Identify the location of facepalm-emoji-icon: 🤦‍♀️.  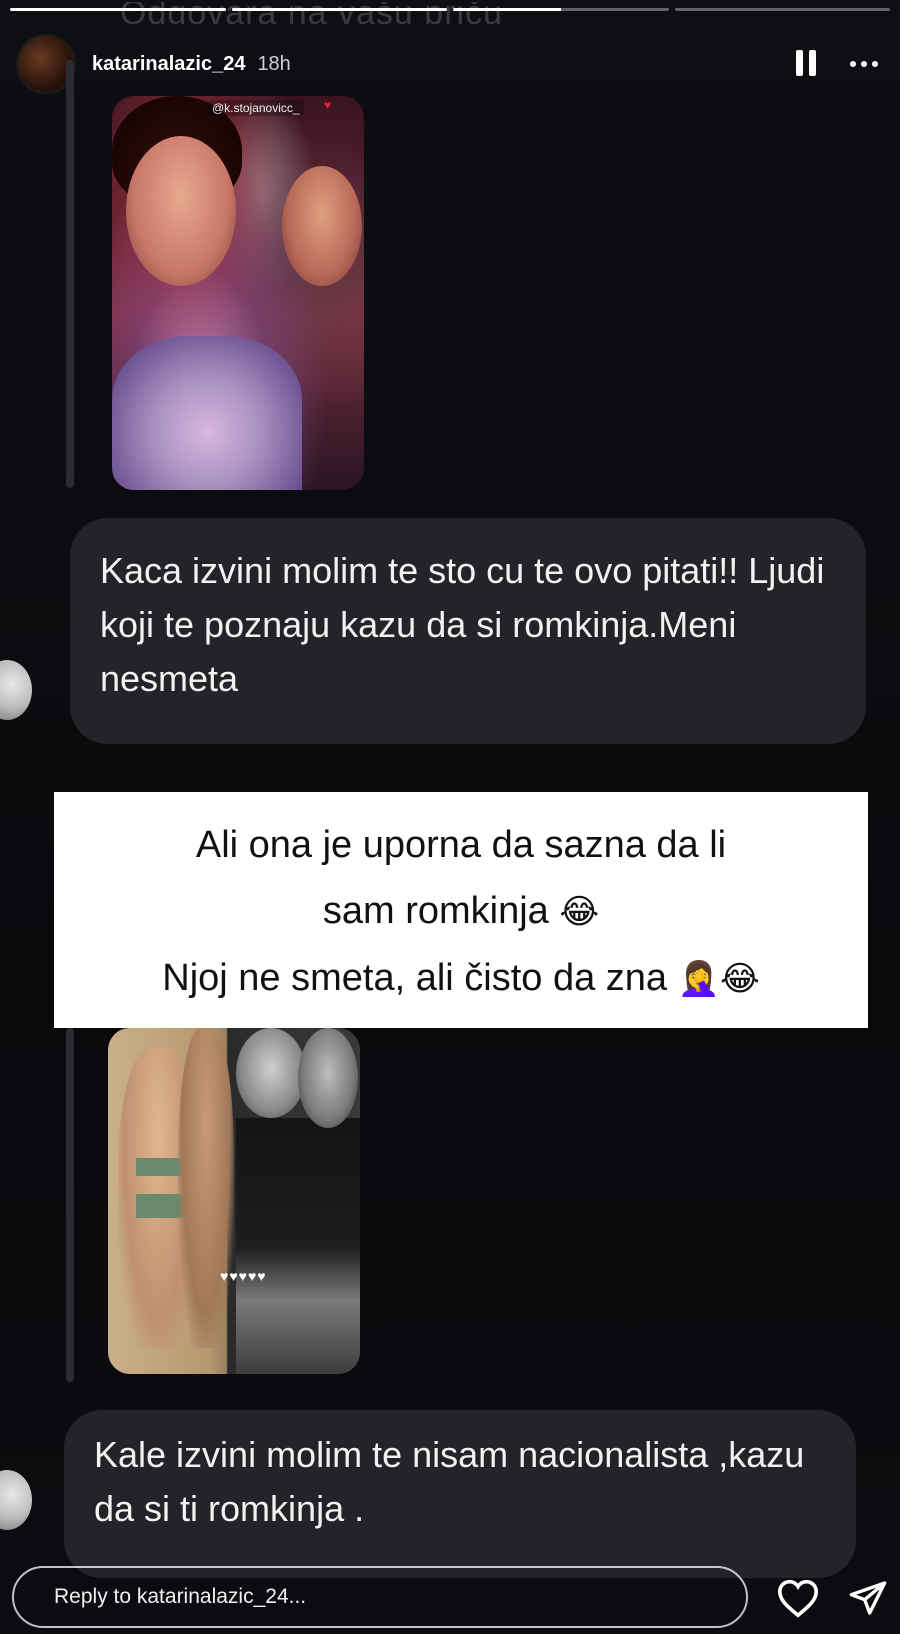
(698, 979).